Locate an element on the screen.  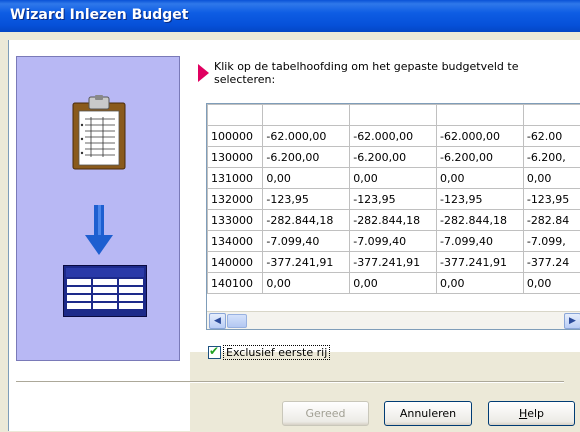
horizontal-scrollbar: ◀ ▶ is located at coordinates (393, 320).